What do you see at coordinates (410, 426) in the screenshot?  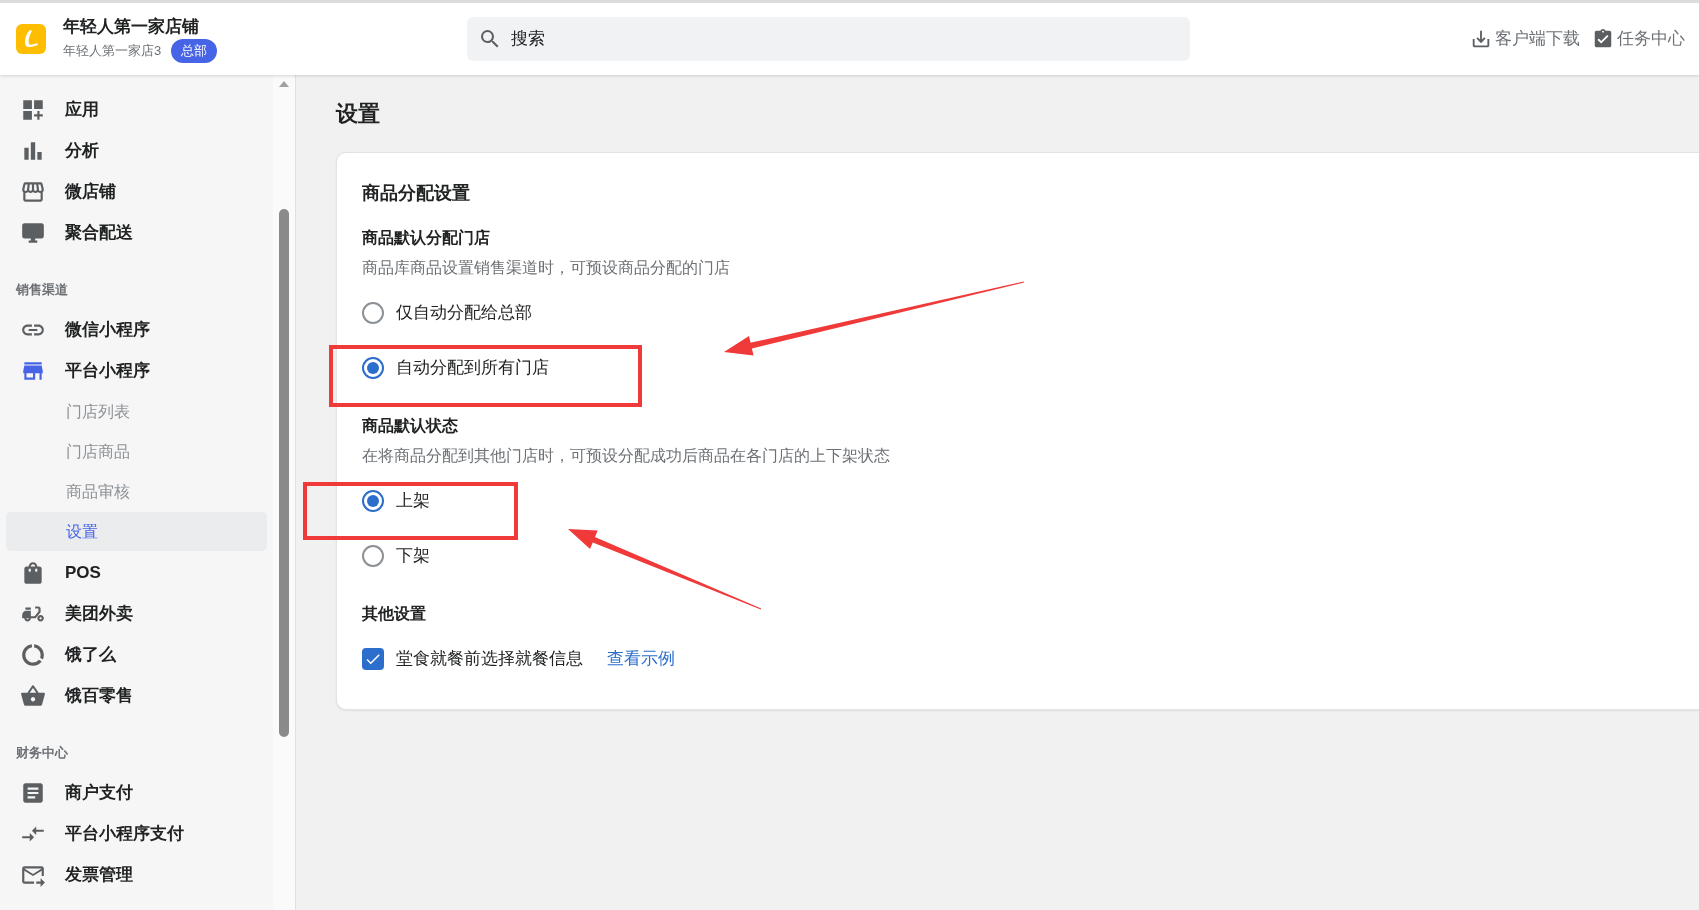 I see `group-title: 商品默认状态` at bounding box center [410, 426].